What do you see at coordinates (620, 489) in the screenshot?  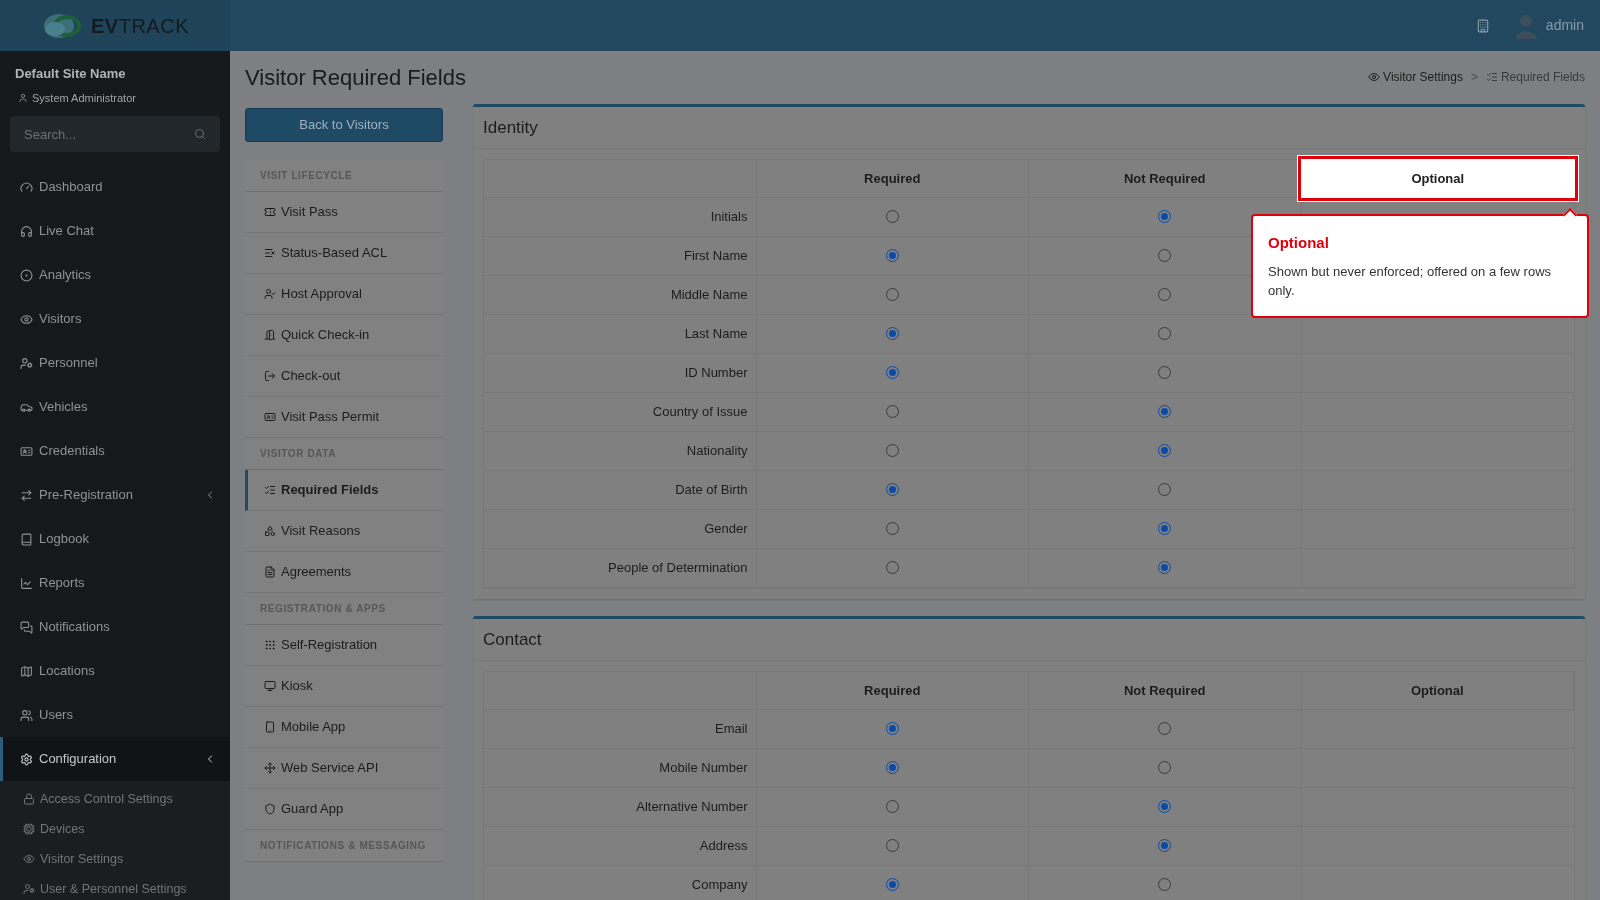 I see `field-label: Date of Birth` at bounding box center [620, 489].